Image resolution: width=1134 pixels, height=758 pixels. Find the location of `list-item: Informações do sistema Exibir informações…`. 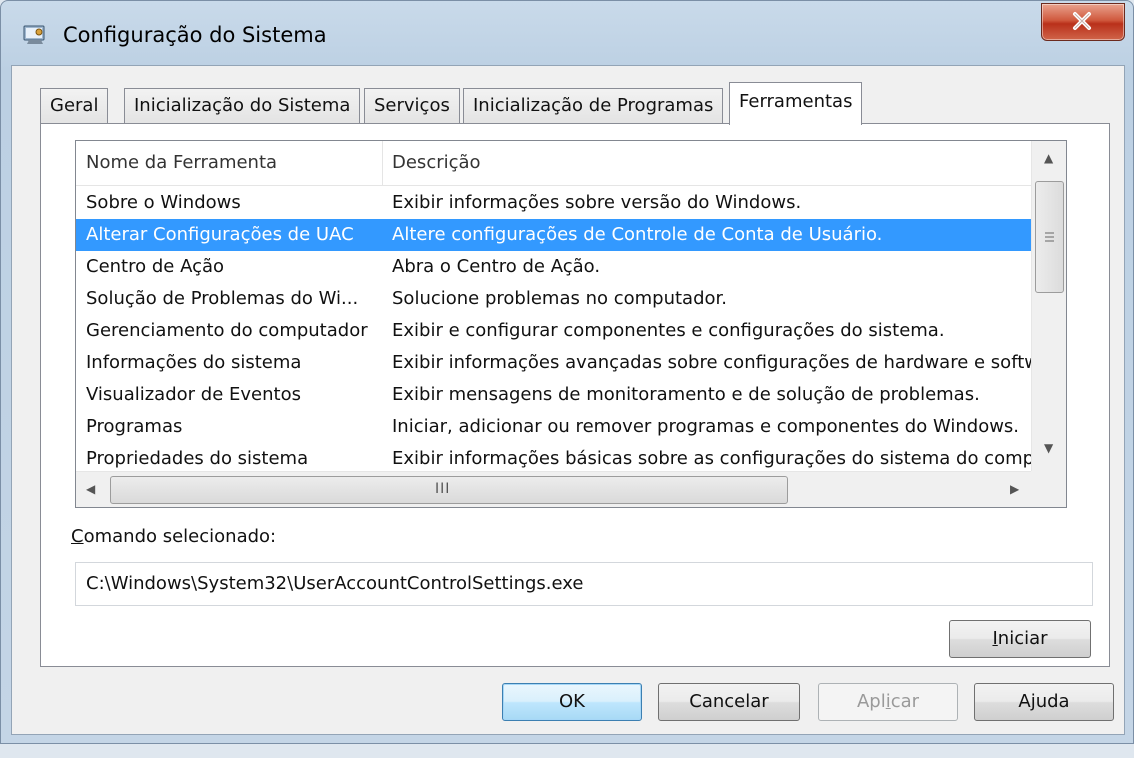

list-item: Informações do sistema Exibir informações… is located at coordinates (554, 363).